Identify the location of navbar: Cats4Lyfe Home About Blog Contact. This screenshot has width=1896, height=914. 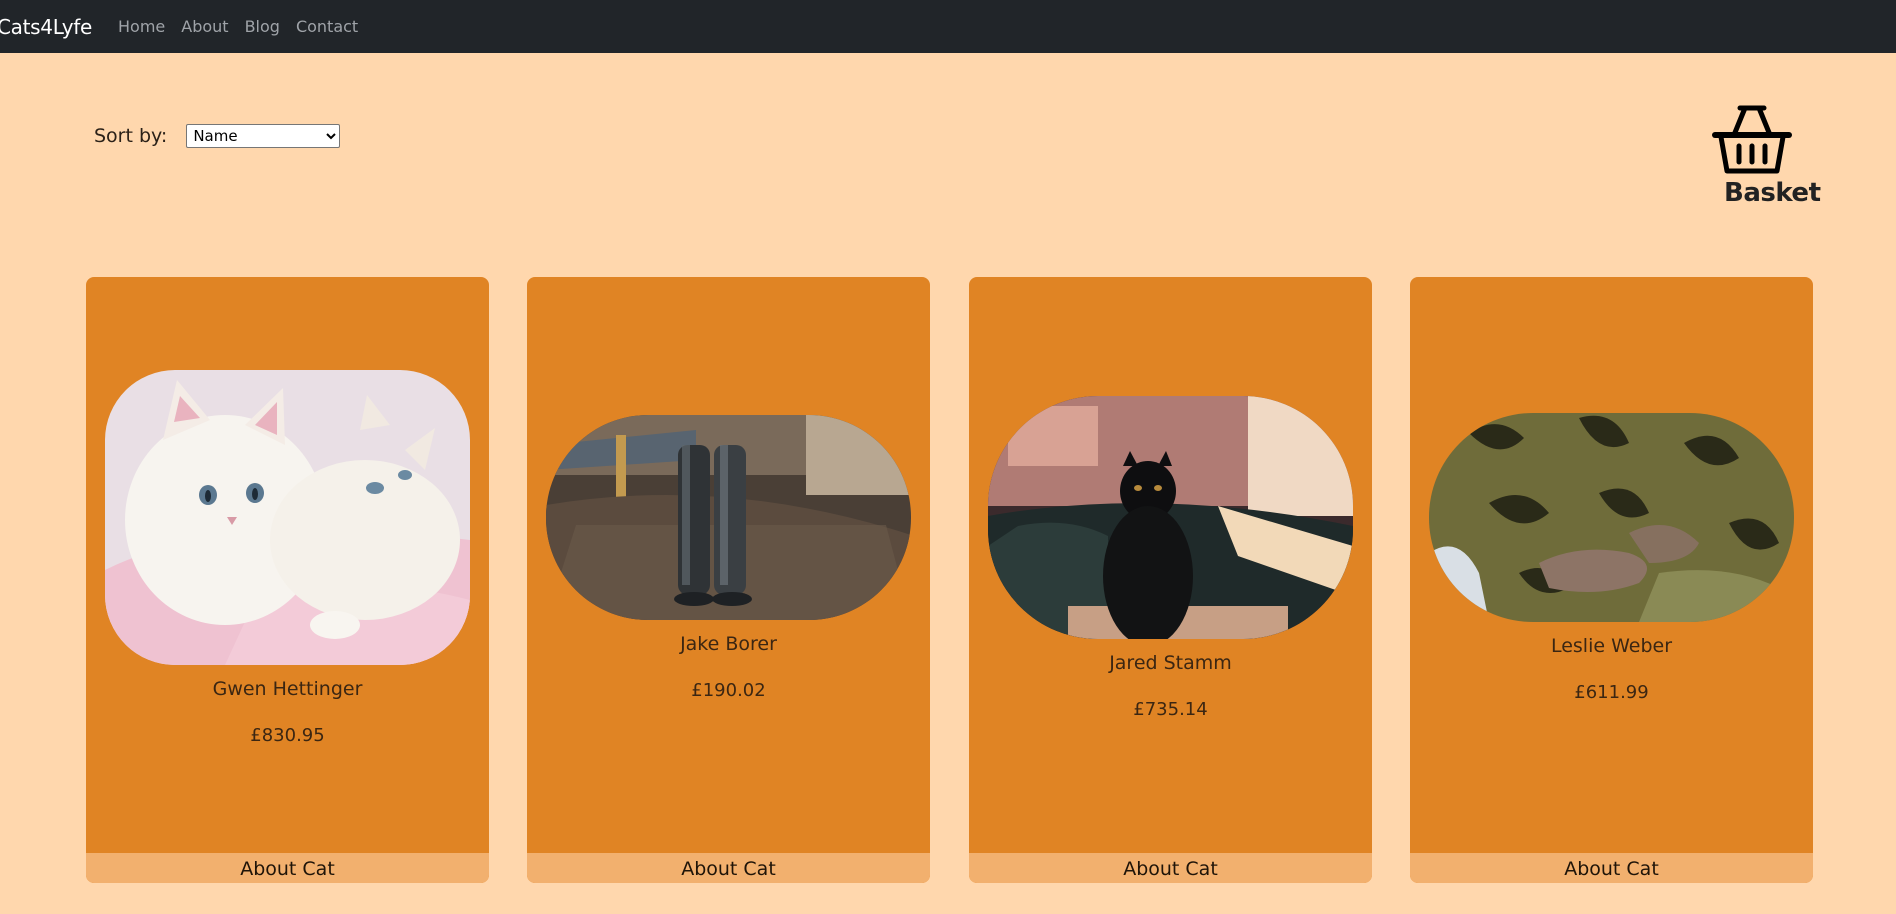
(948, 26).